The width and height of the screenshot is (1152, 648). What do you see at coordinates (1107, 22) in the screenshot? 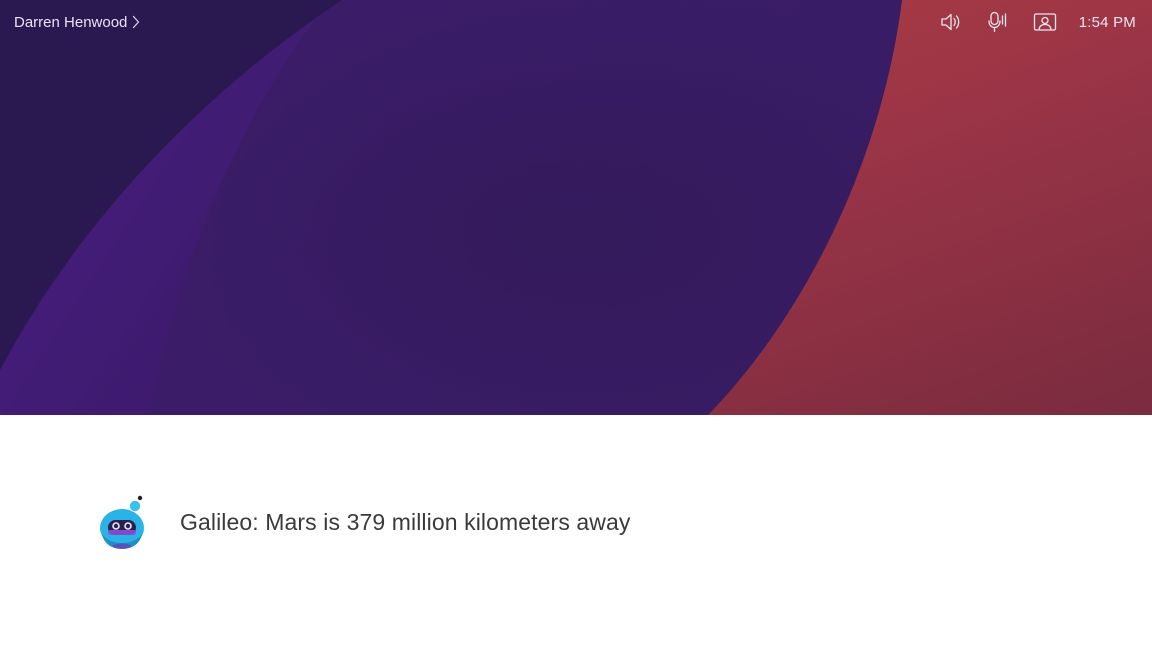
I see `clock: 1:54 PM` at bounding box center [1107, 22].